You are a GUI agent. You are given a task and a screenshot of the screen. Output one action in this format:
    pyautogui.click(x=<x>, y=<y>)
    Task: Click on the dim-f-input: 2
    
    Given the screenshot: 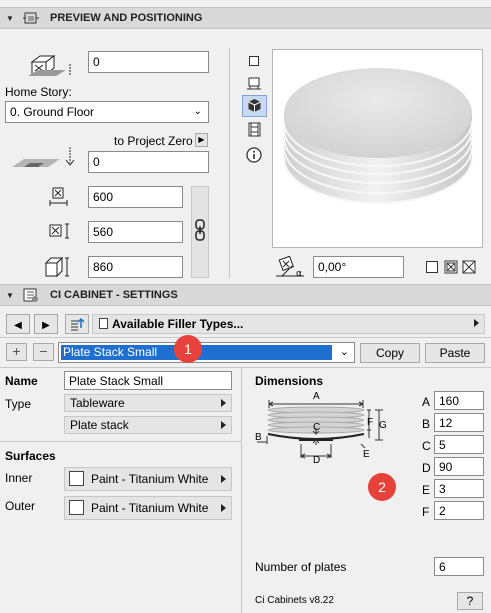 What is the action you would take?
    pyautogui.click(x=459, y=510)
    